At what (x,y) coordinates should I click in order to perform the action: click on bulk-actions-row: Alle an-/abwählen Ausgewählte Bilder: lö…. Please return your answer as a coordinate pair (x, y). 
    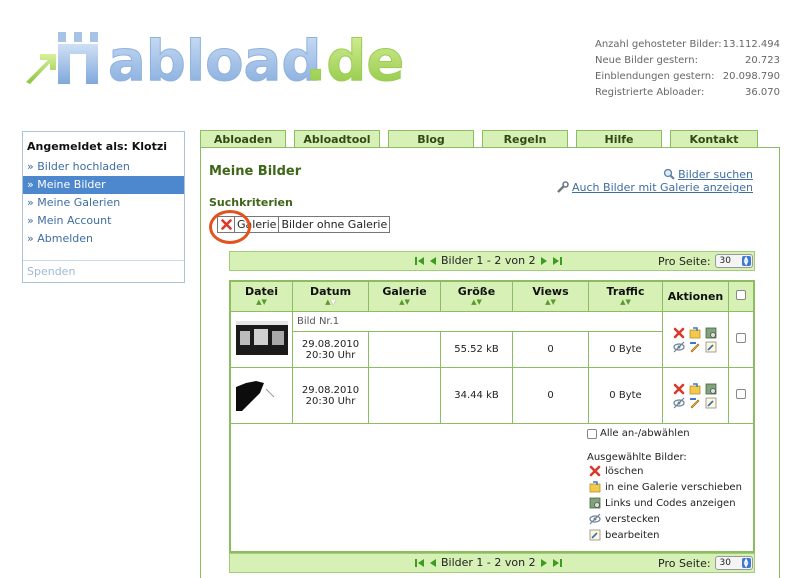
    Looking at the image, I should click on (492, 487).